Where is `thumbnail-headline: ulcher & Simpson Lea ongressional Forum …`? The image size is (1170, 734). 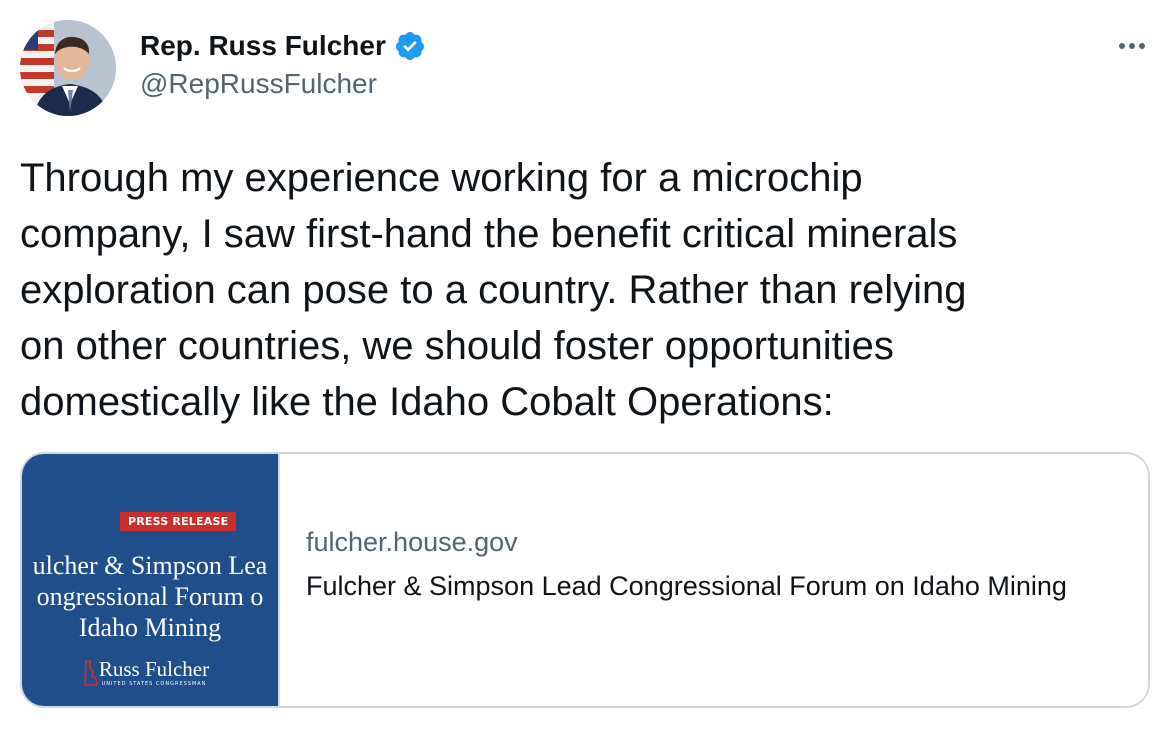 thumbnail-headline: ulcher & Simpson Lea ongressional Forum … is located at coordinates (150, 596).